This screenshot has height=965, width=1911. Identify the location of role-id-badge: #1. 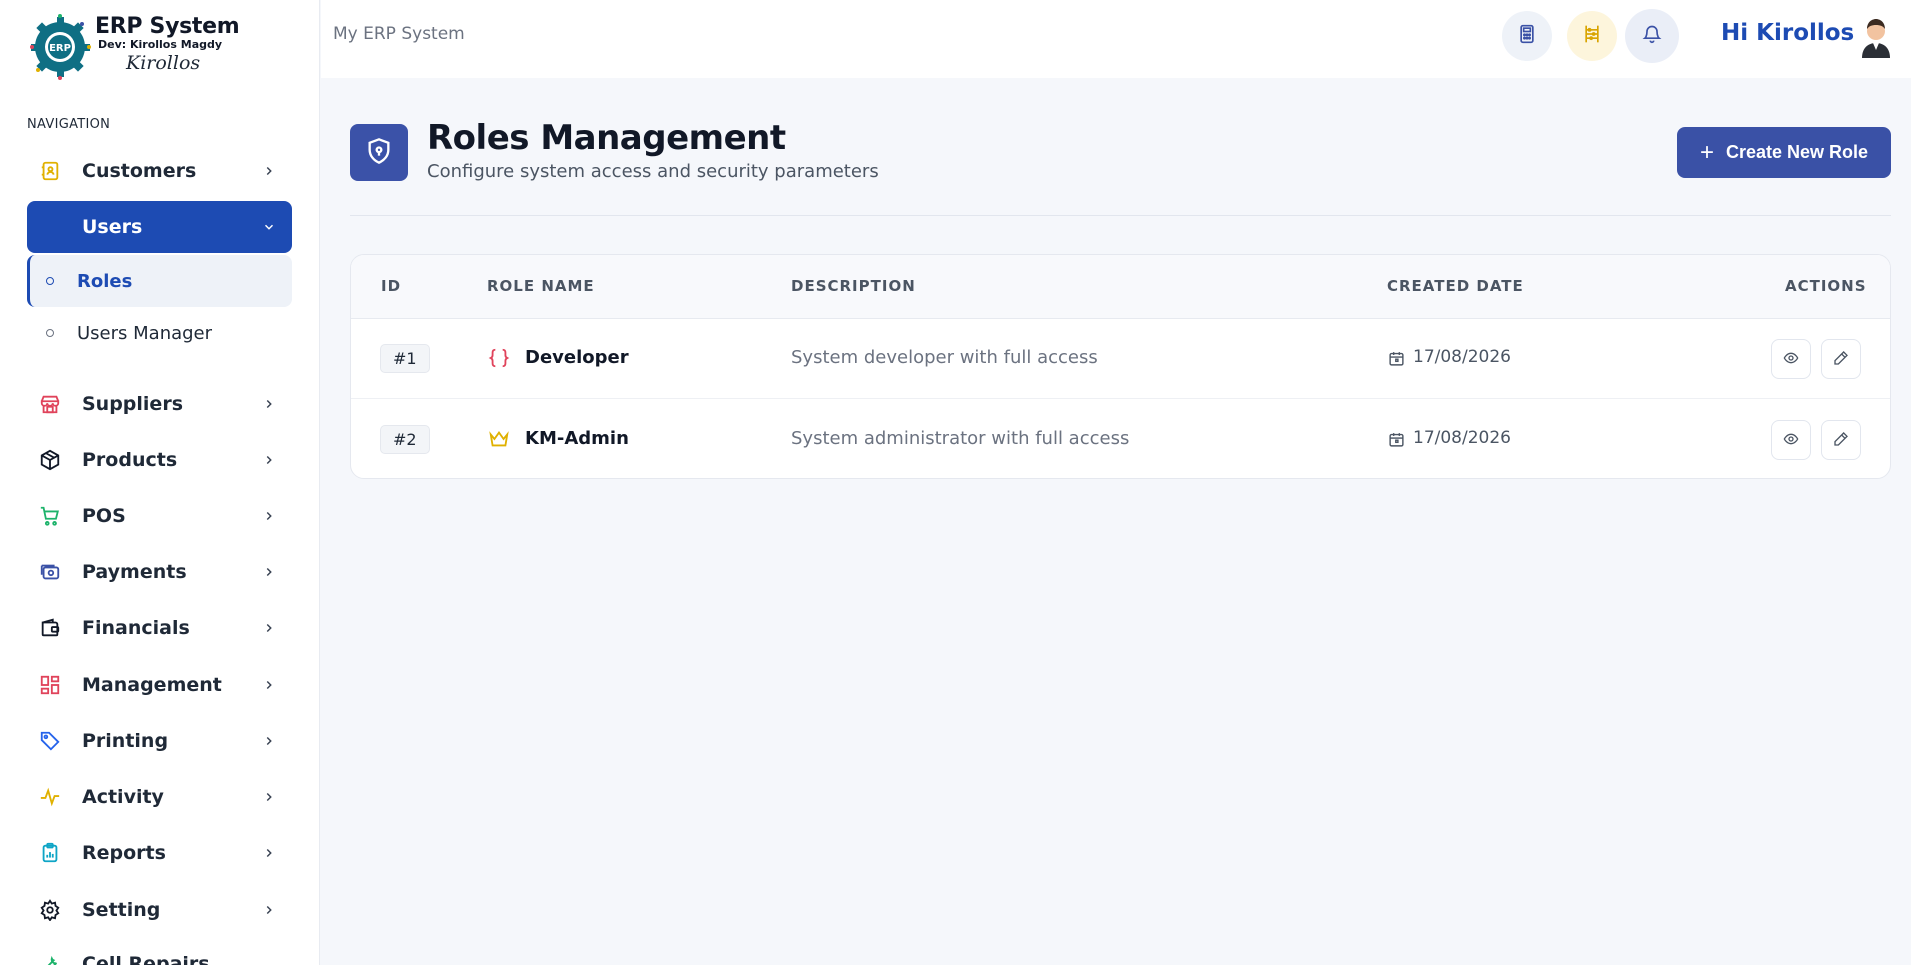
(405, 358).